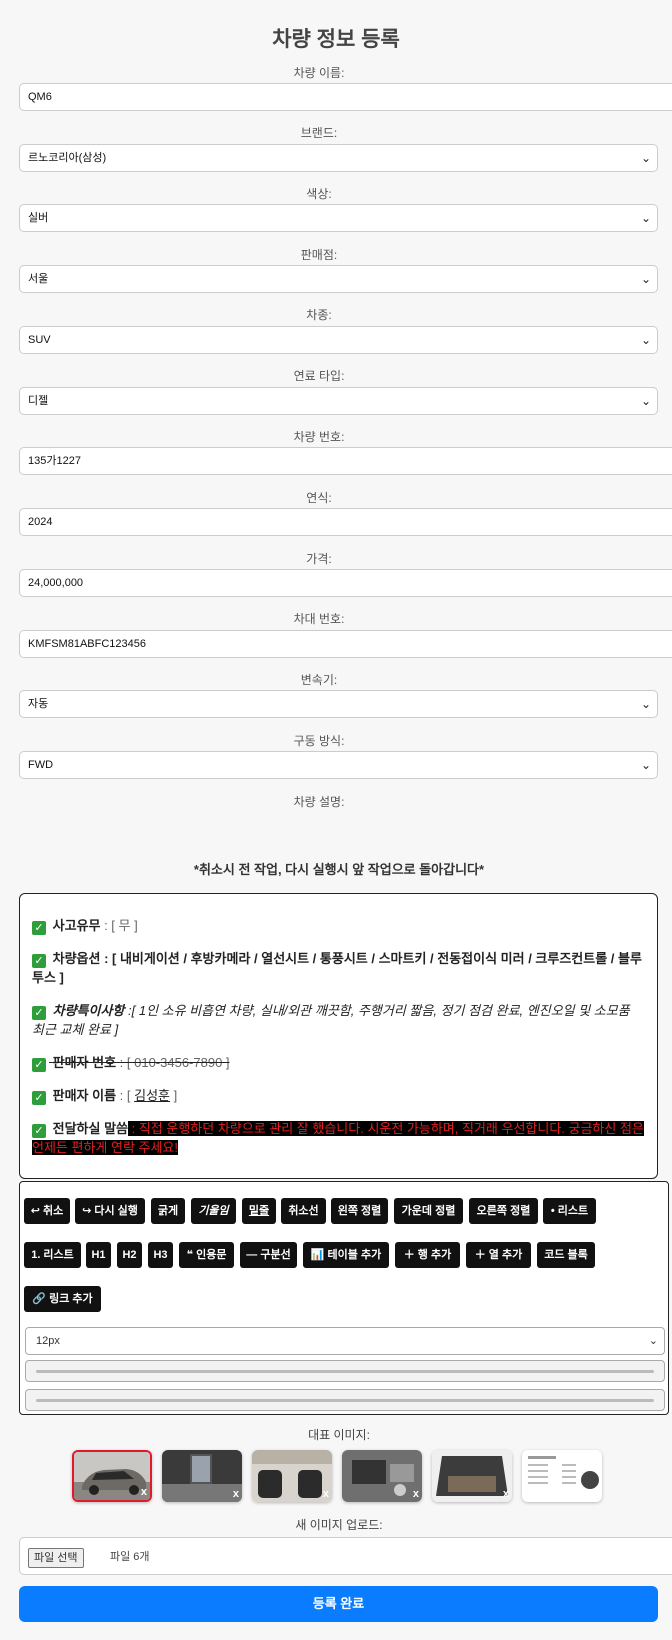  What do you see at coordinates (338, 158) in the screenshot?
I see `brand-select: 르노코리아(삼성) ⌄` at bounding box center [338, 158].